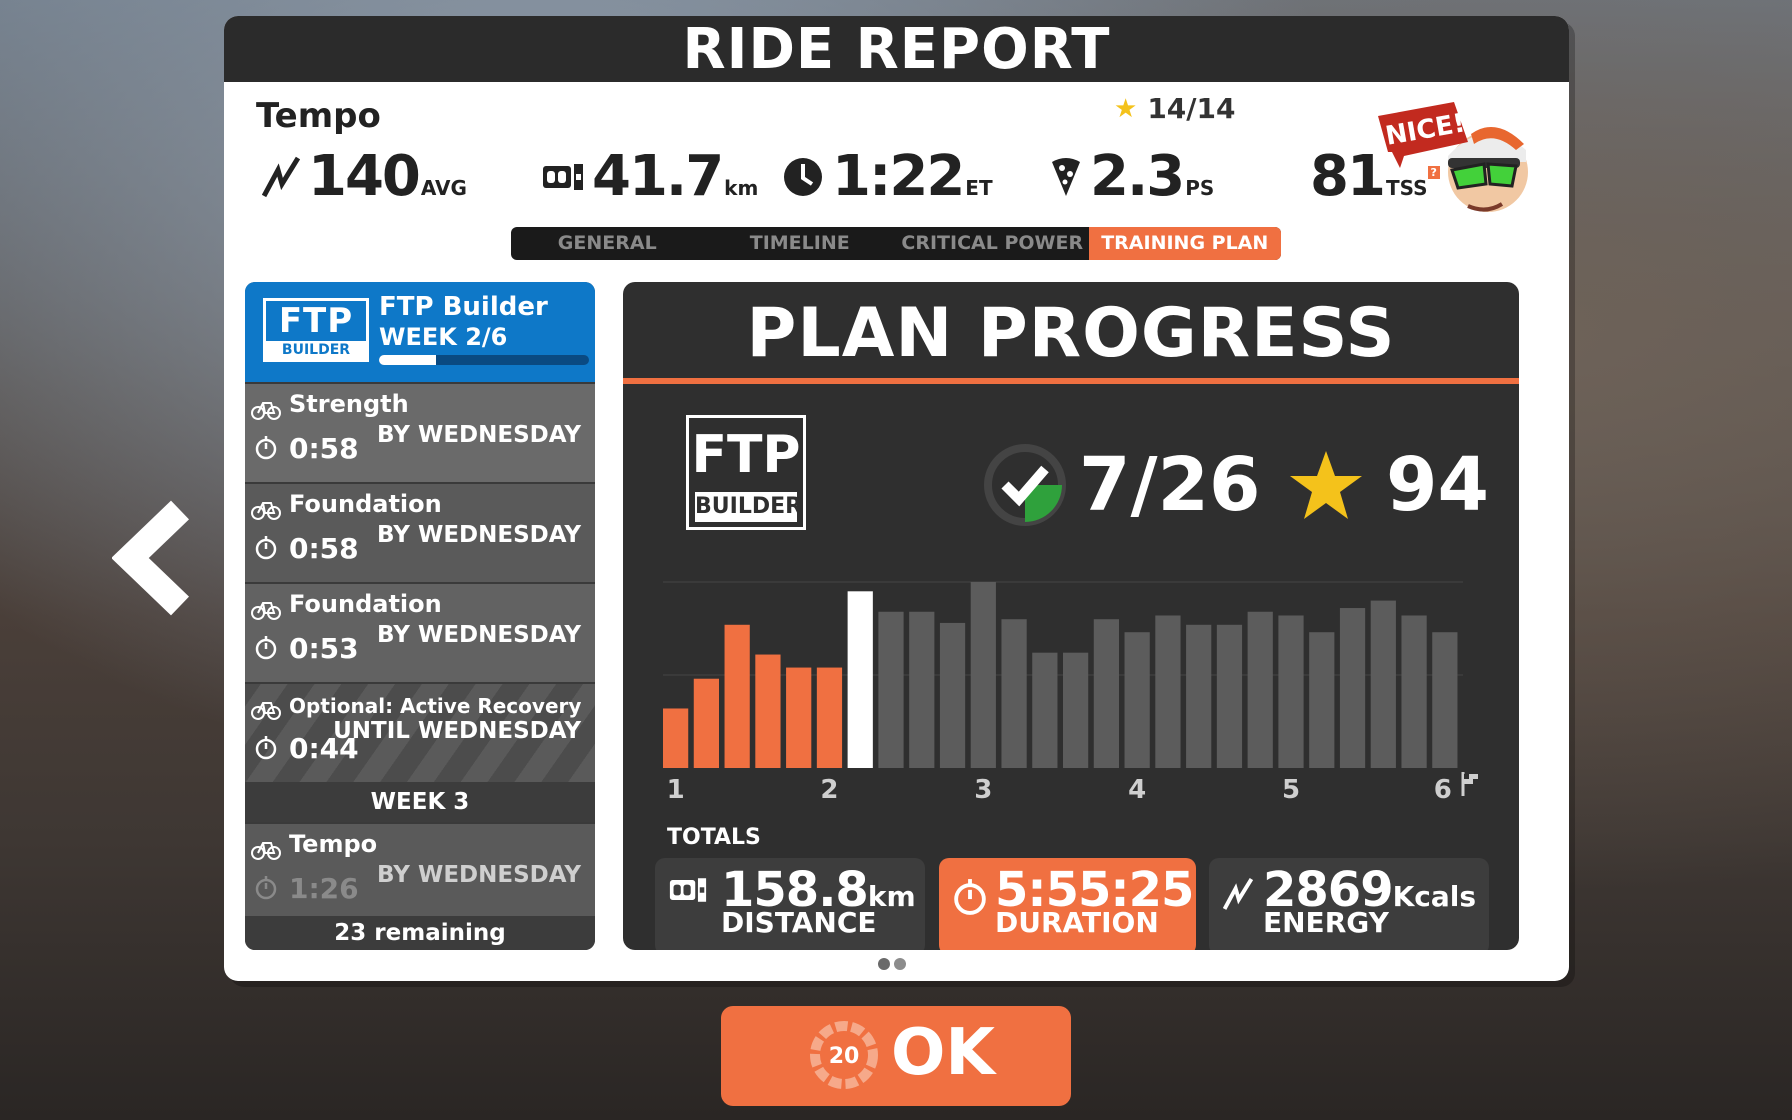 This screenshot has height=1120, width=1792. I want to click on pizza-slice-icon, so click(1066, 176).